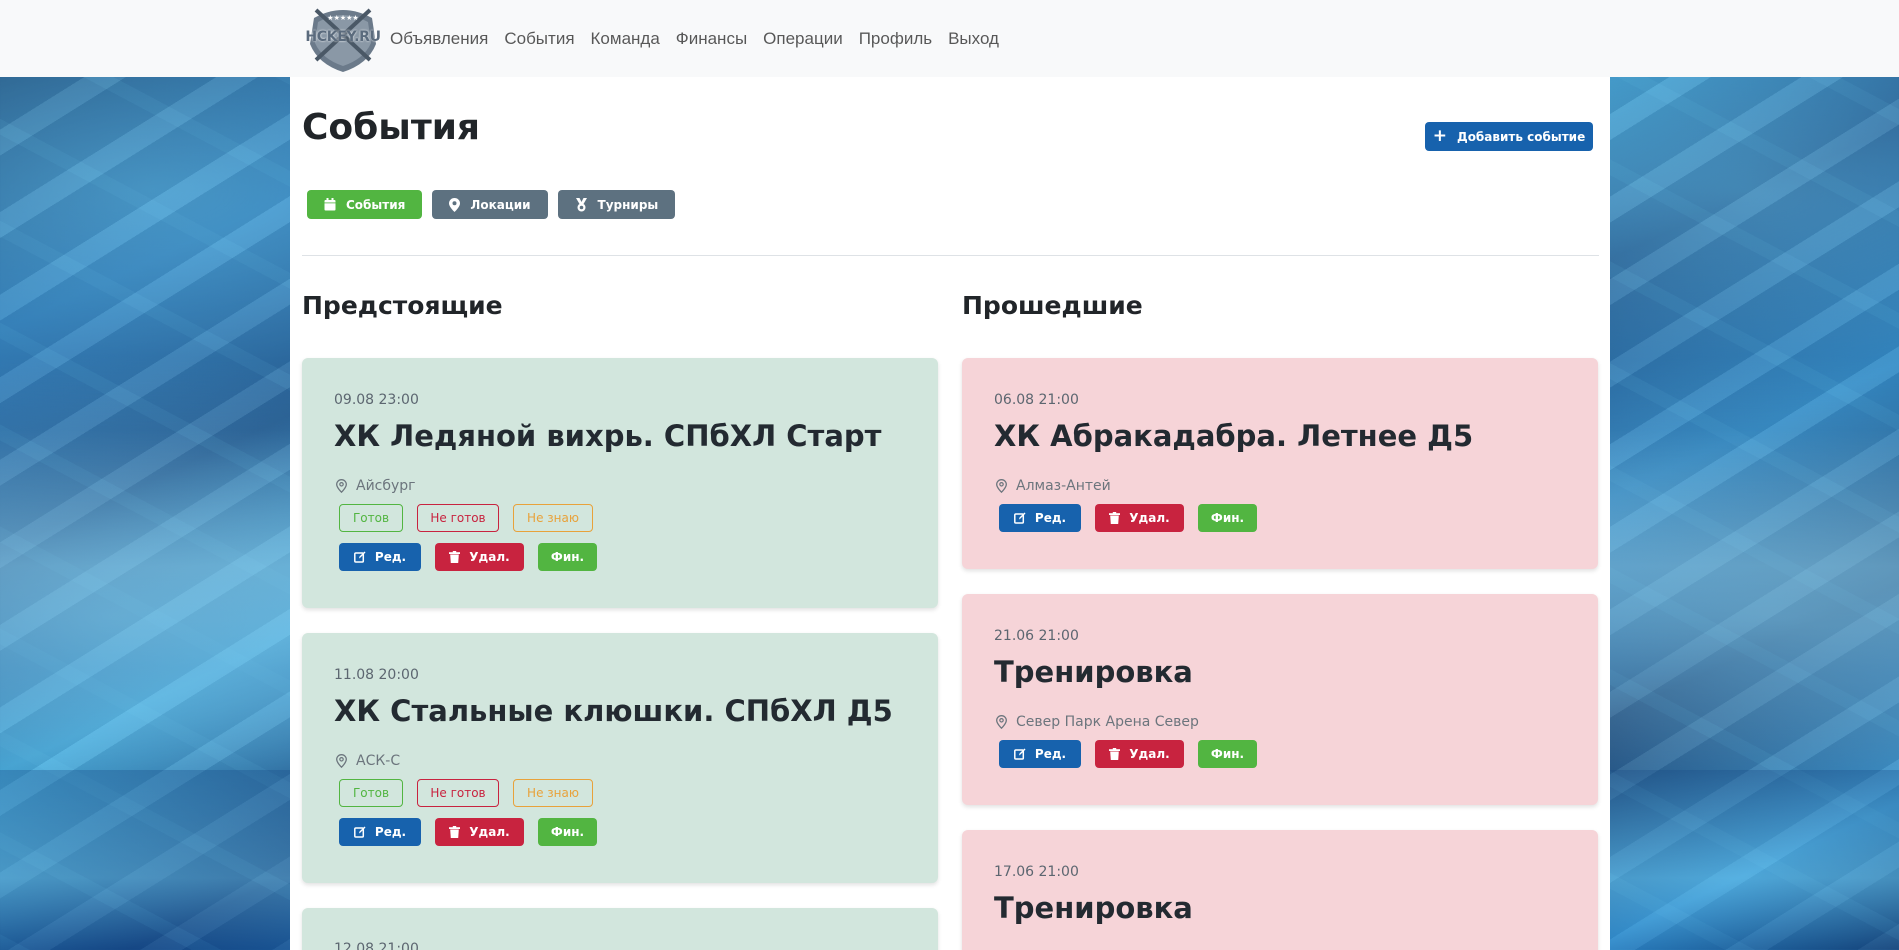  Describe the element at coordinates (581, 204) in the screenshot. I see `medal-icon` at that location.